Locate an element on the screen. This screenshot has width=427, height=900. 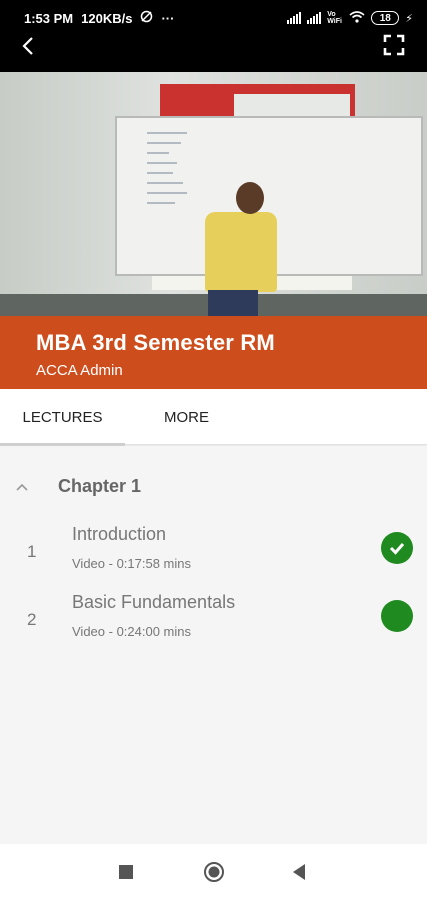
lecture-meta: Video - 0:17:58 mins is located at coordinates (131, 563).